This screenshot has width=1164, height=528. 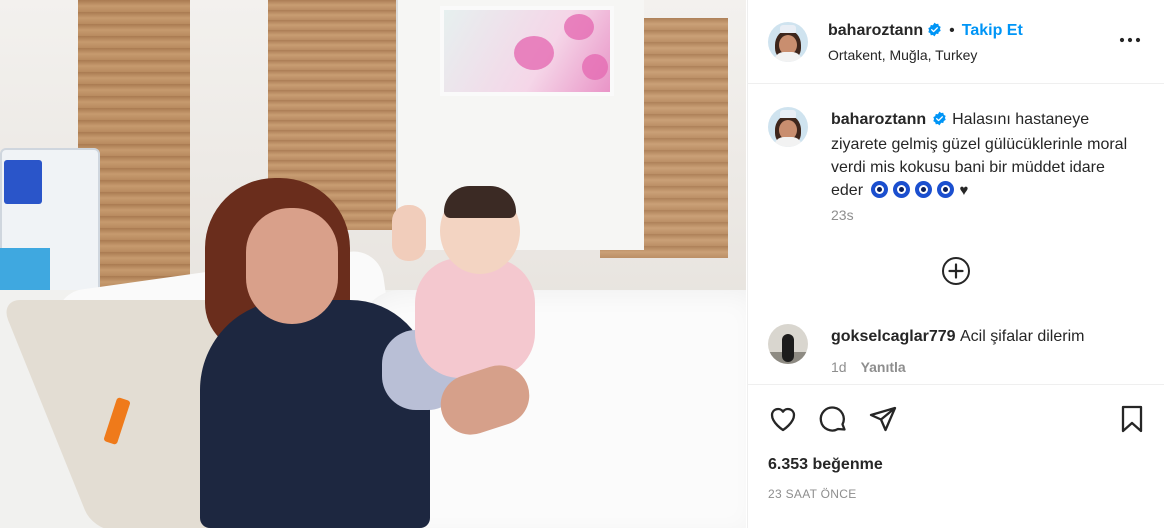 I want to click on photo-pump-screen, so click(x=23, y=182).